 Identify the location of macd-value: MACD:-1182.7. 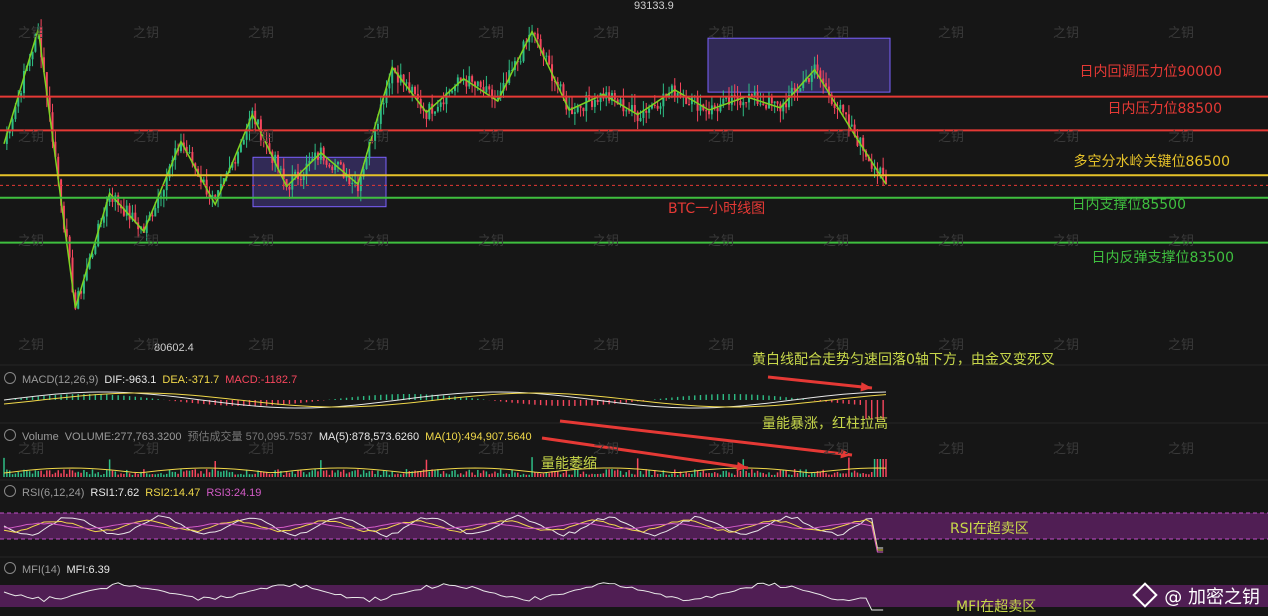
(261, 380).